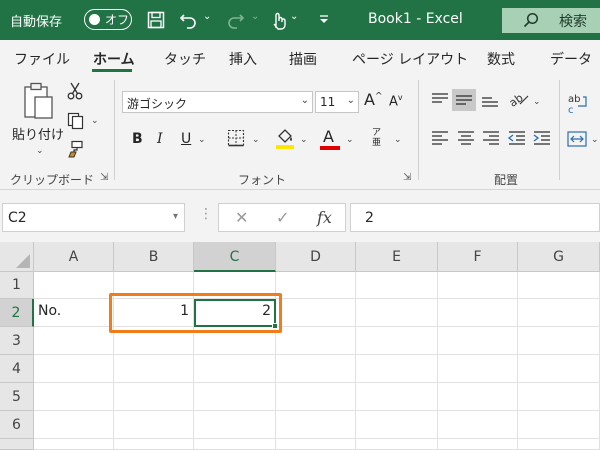 The width and height of the screenshot is (600, 450). Describe the element at coordinates (595, 140) in the screenshot. I see `merge-chevron-icon: ⌄` at that location.